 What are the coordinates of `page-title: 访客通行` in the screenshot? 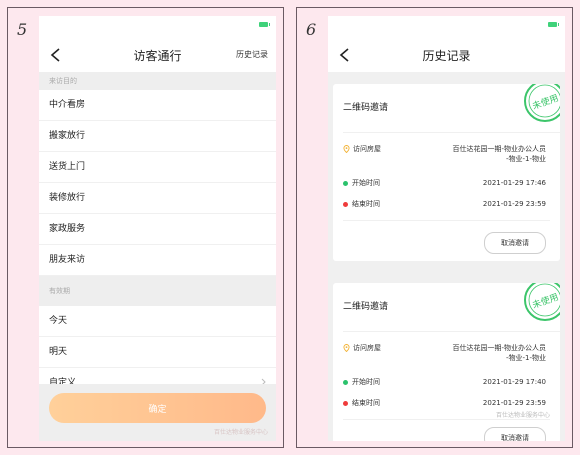 It's located at (157, 55).